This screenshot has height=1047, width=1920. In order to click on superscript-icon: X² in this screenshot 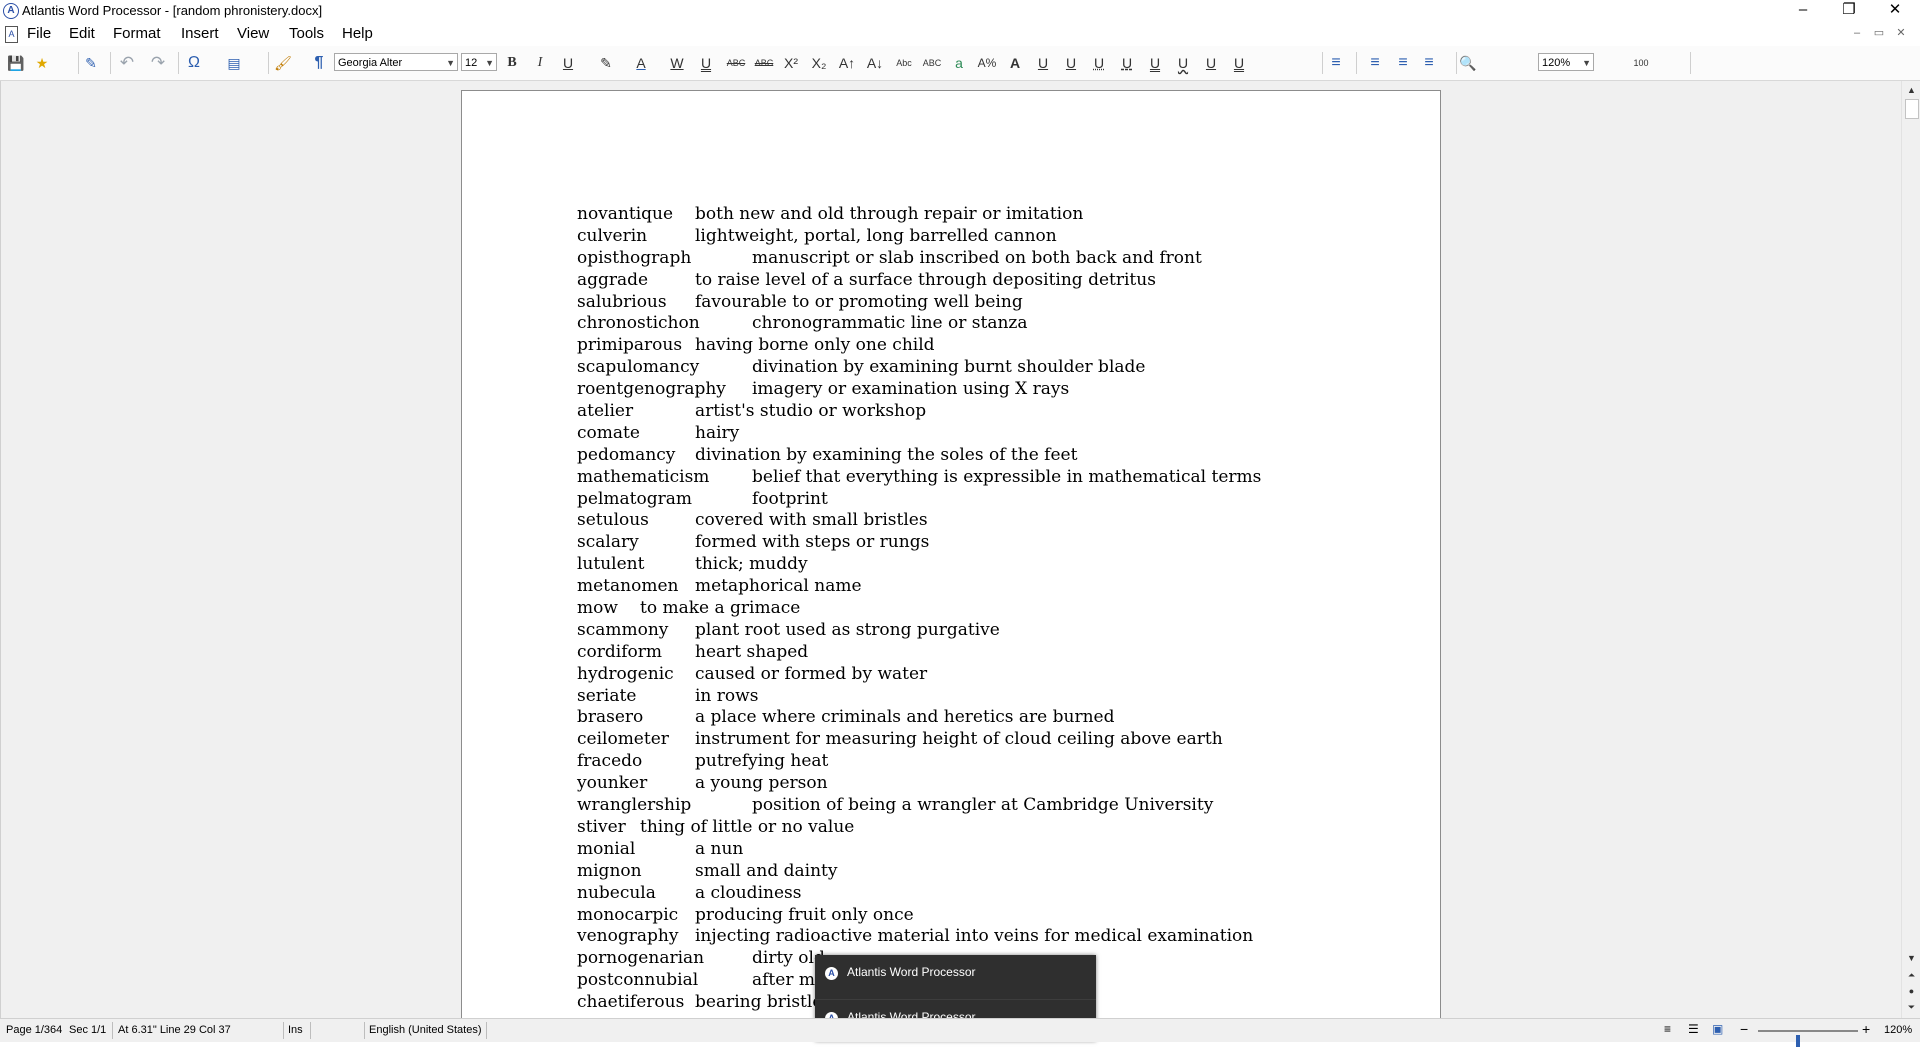, I will do `click(791, 63)`.